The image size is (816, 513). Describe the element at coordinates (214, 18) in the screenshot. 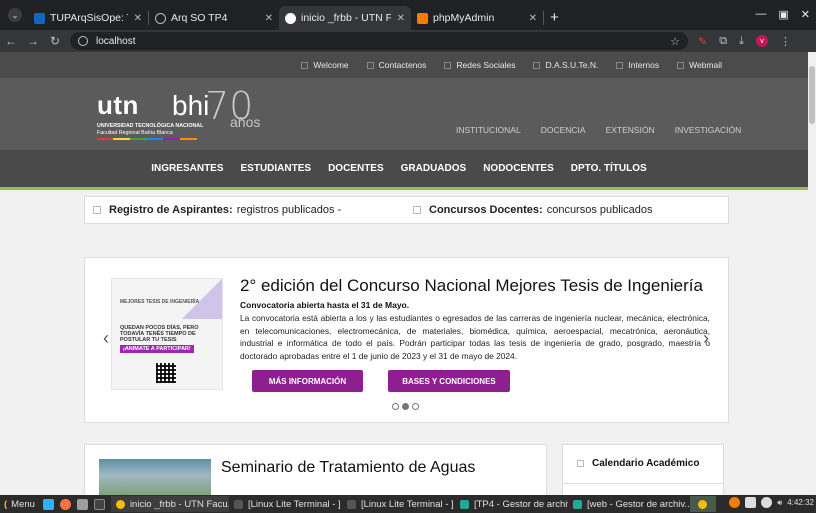

I see `tab-arq-so: Arq SO TP4 ✕` at that location.